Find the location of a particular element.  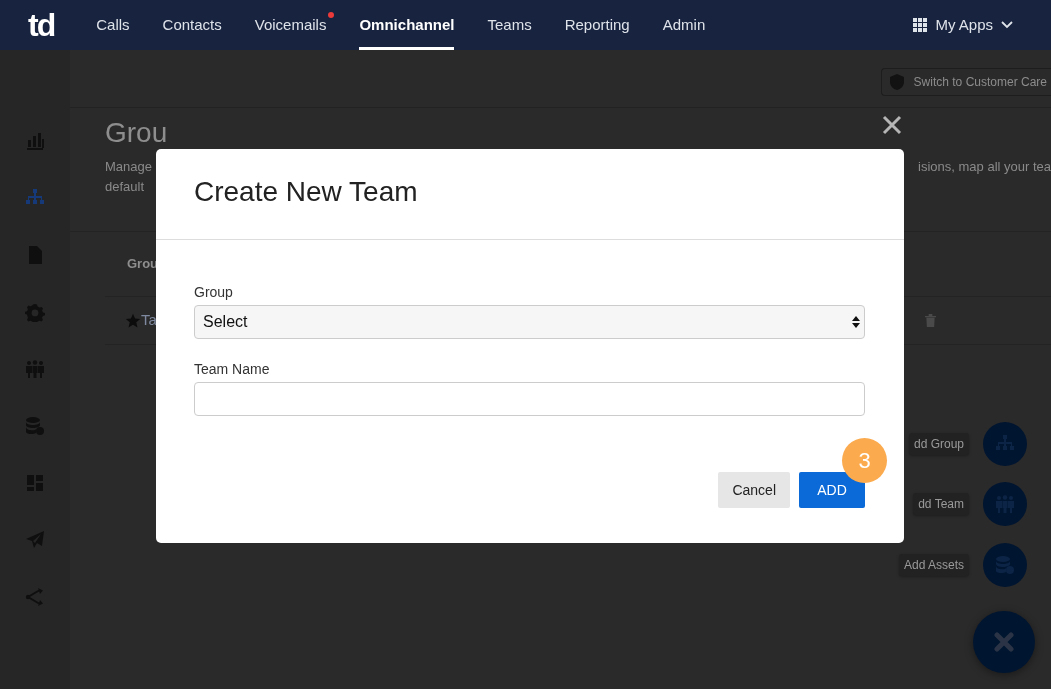

description-text: Manage is located at coordinates (128, 166).